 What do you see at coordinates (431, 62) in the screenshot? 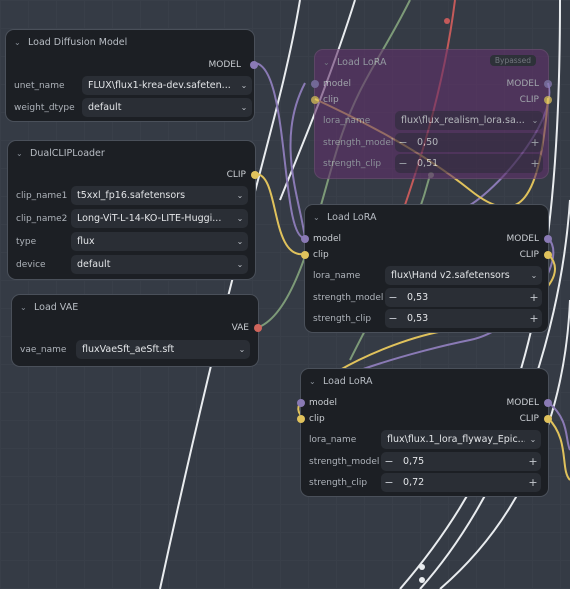
I see `node-header: ⌄ Load LoRA Bypassed` at bounding box center [431, 62].